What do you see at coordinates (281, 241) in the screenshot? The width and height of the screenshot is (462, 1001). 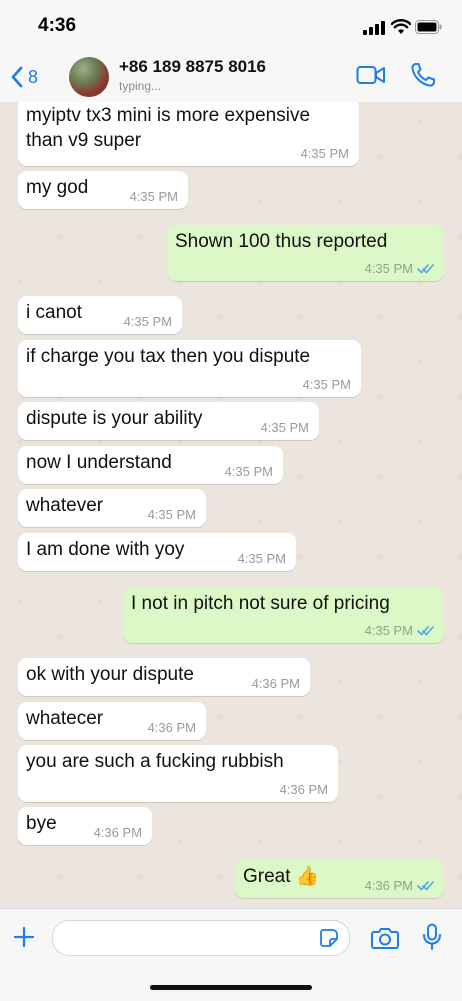 I see `message-text: Shown 100 thus reported` at bounding box center [281, 241].